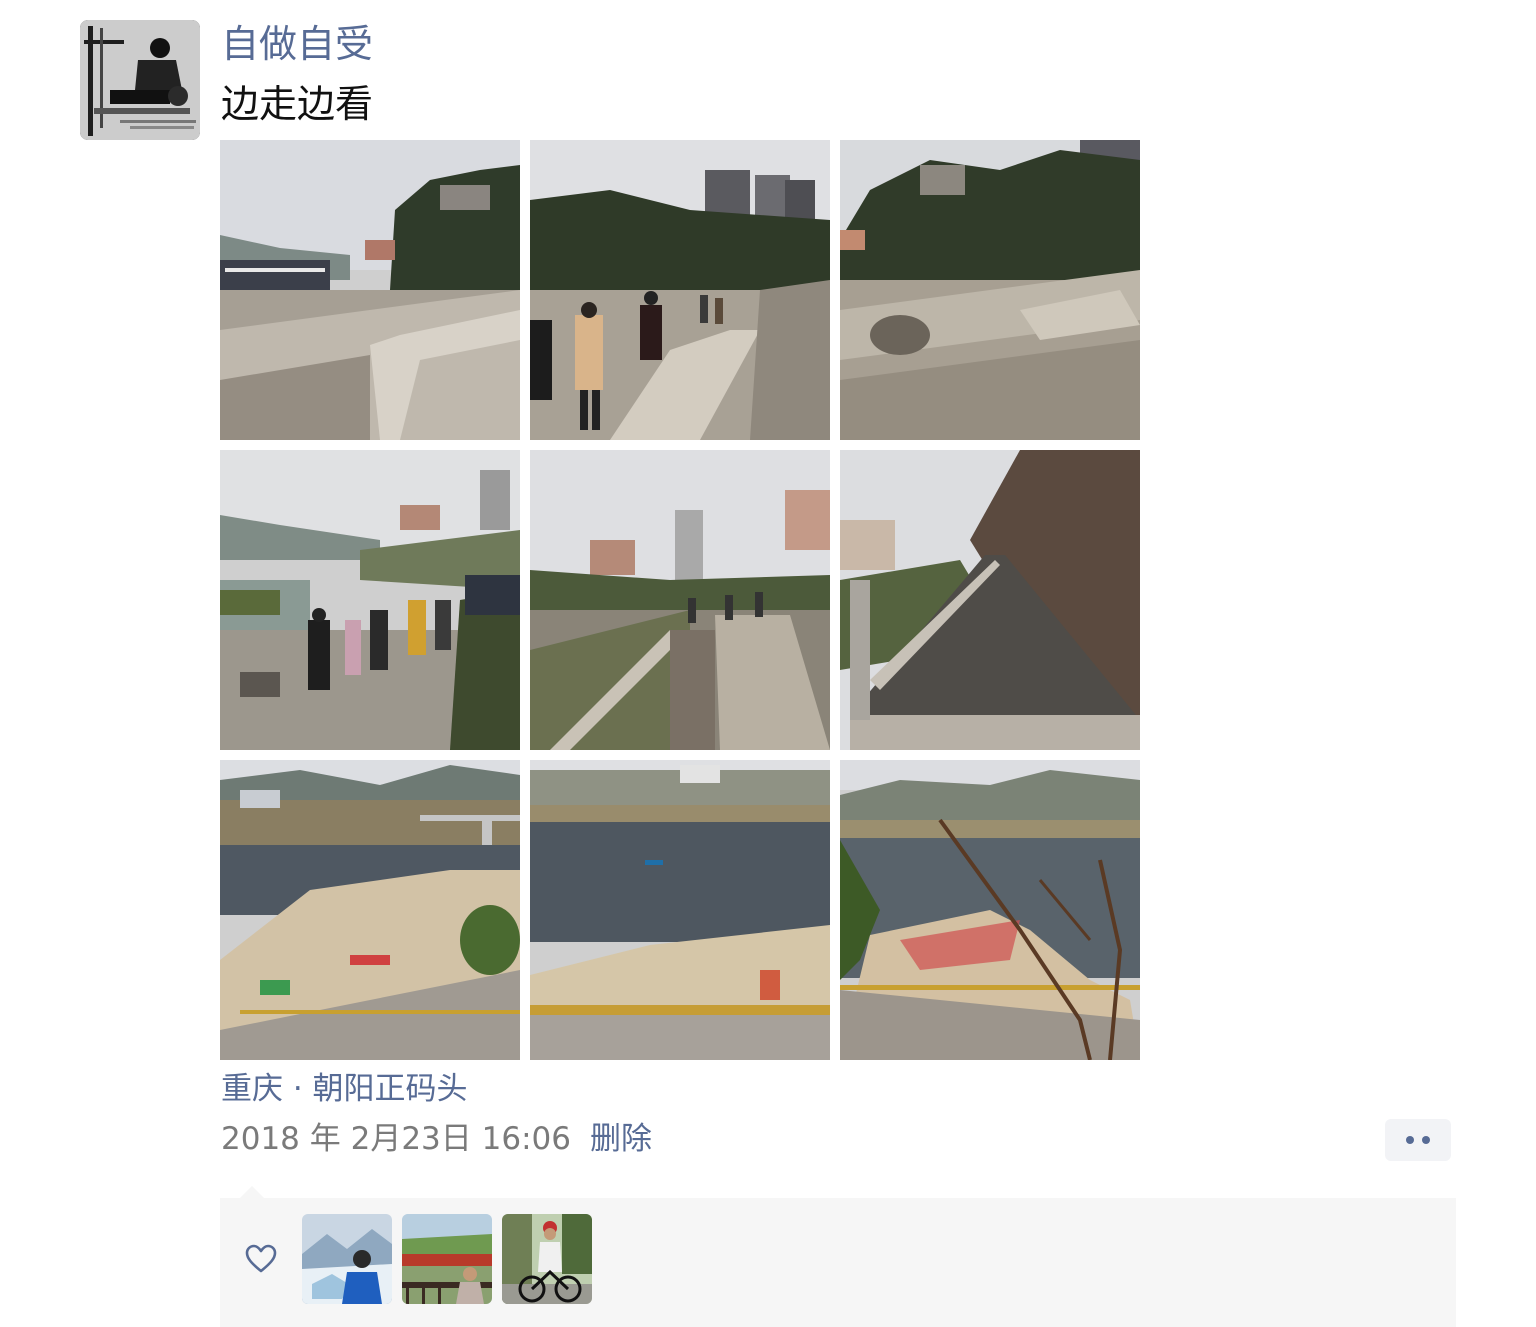 The width and height of the screenshot is (1536, 1327). What do you see at coordinates (344, 1089) in the screenshot?
I see `post-location: 重庆 · 朝阳正码头` at bounding box center [344, 1089].